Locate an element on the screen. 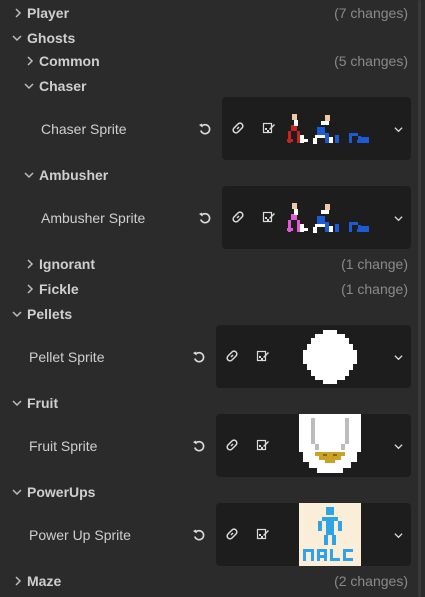 This screenshot has width=425, height=597. pellet-sprite-preview is located at coordinates (330, 357).